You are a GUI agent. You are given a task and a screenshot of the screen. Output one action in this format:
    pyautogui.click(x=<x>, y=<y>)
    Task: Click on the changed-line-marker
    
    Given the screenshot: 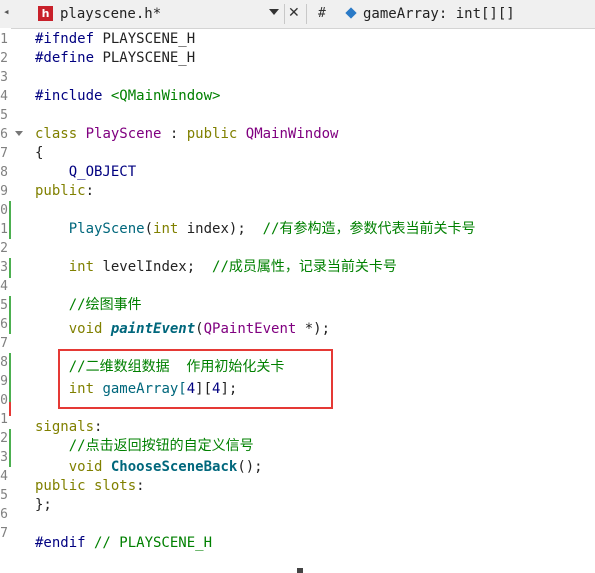 What is the action you would take?
    pyautogui.click(x=10, y=409)
    